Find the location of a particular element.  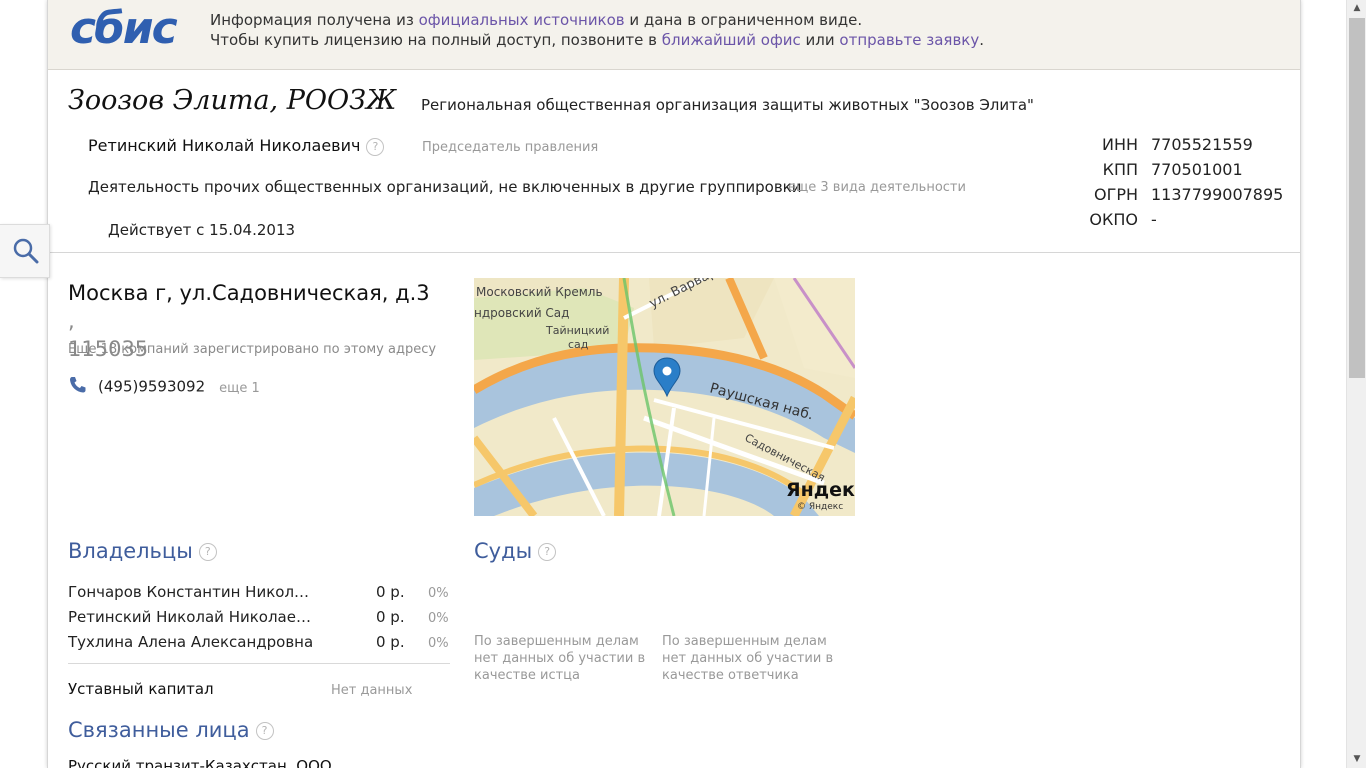

phone-row: (495)9593092 еще 1 is located at coordinates (164, 387).